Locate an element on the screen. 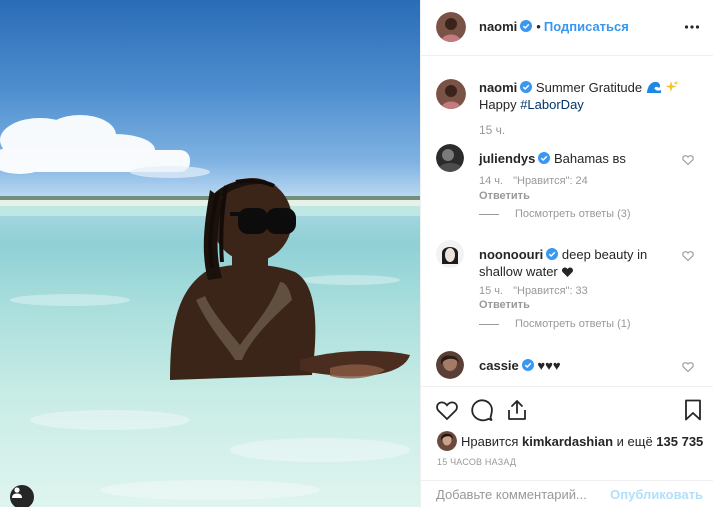 This screenshot has height=507, width=713. comment-likes: "Нравится": 24 is located at coordinates (550, 181).